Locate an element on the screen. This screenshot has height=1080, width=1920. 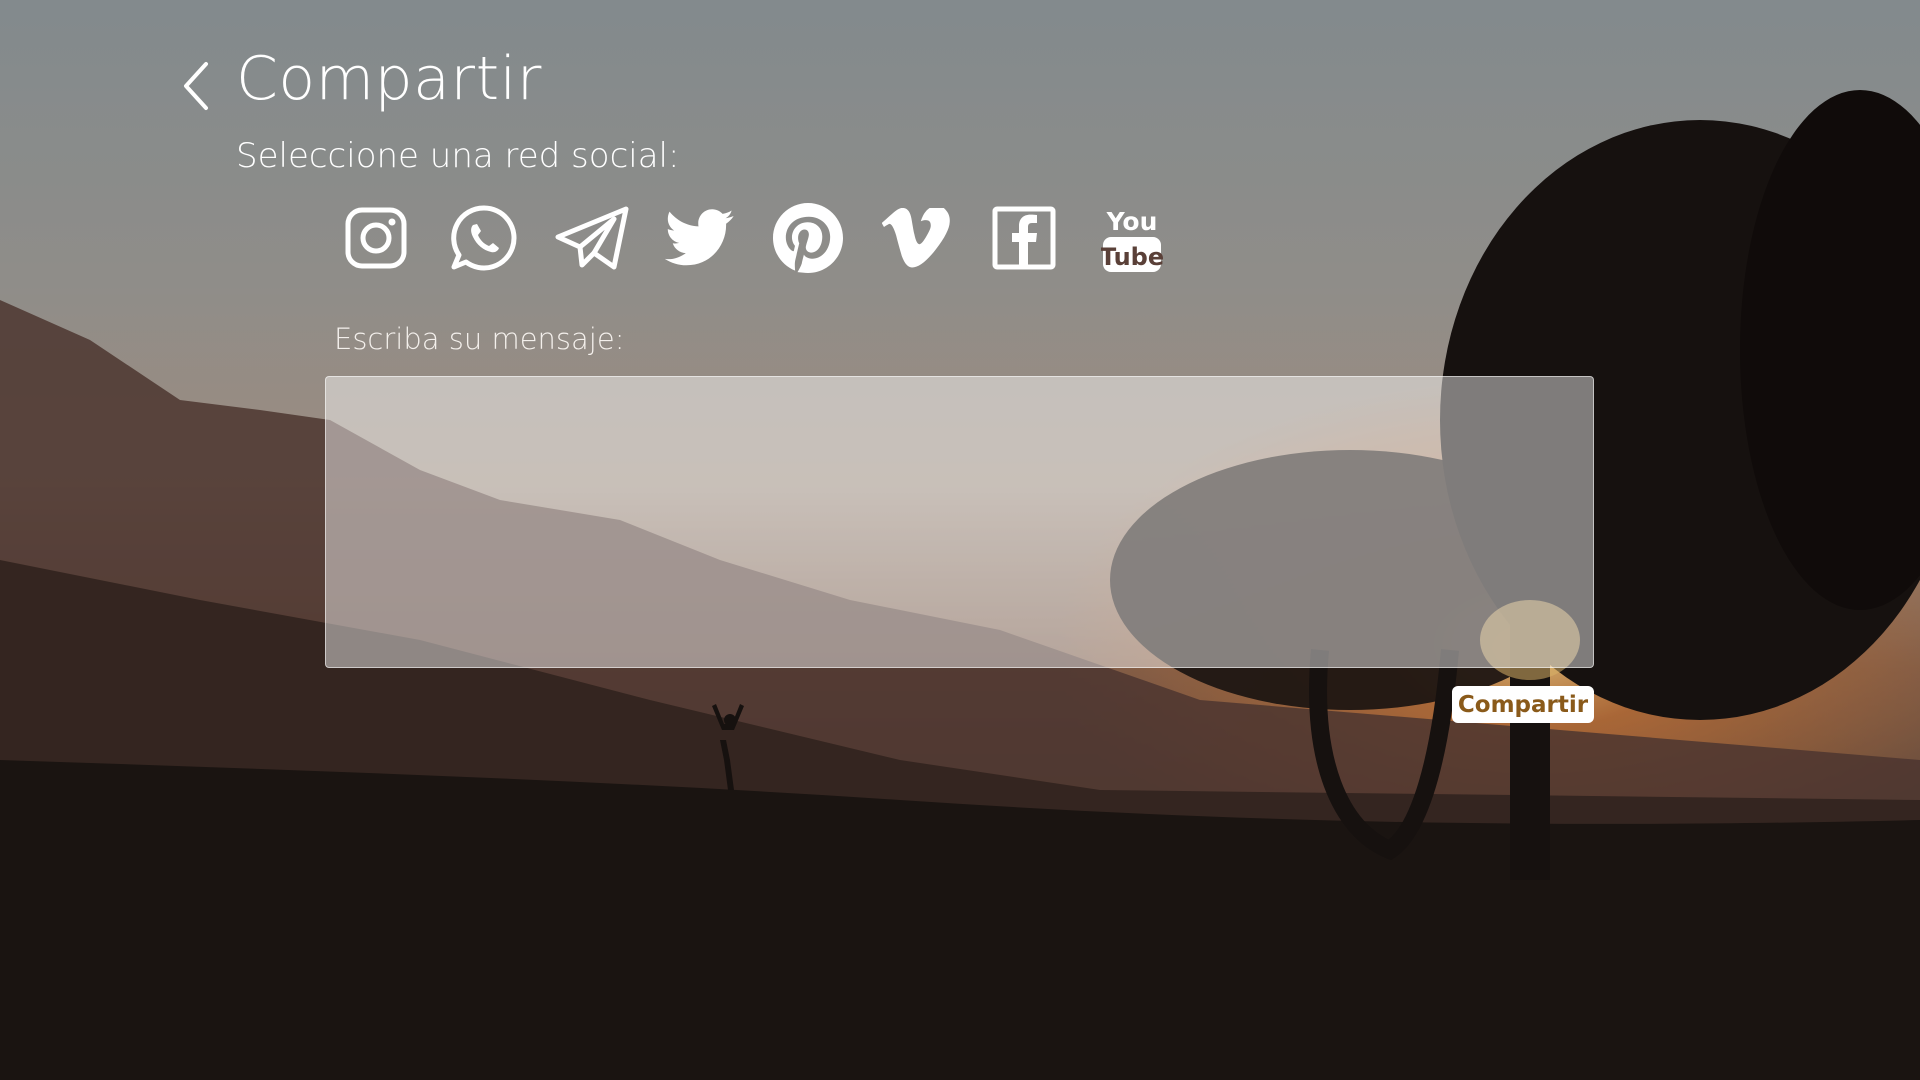
whatsapp-button is located at coordinates (484, 238).